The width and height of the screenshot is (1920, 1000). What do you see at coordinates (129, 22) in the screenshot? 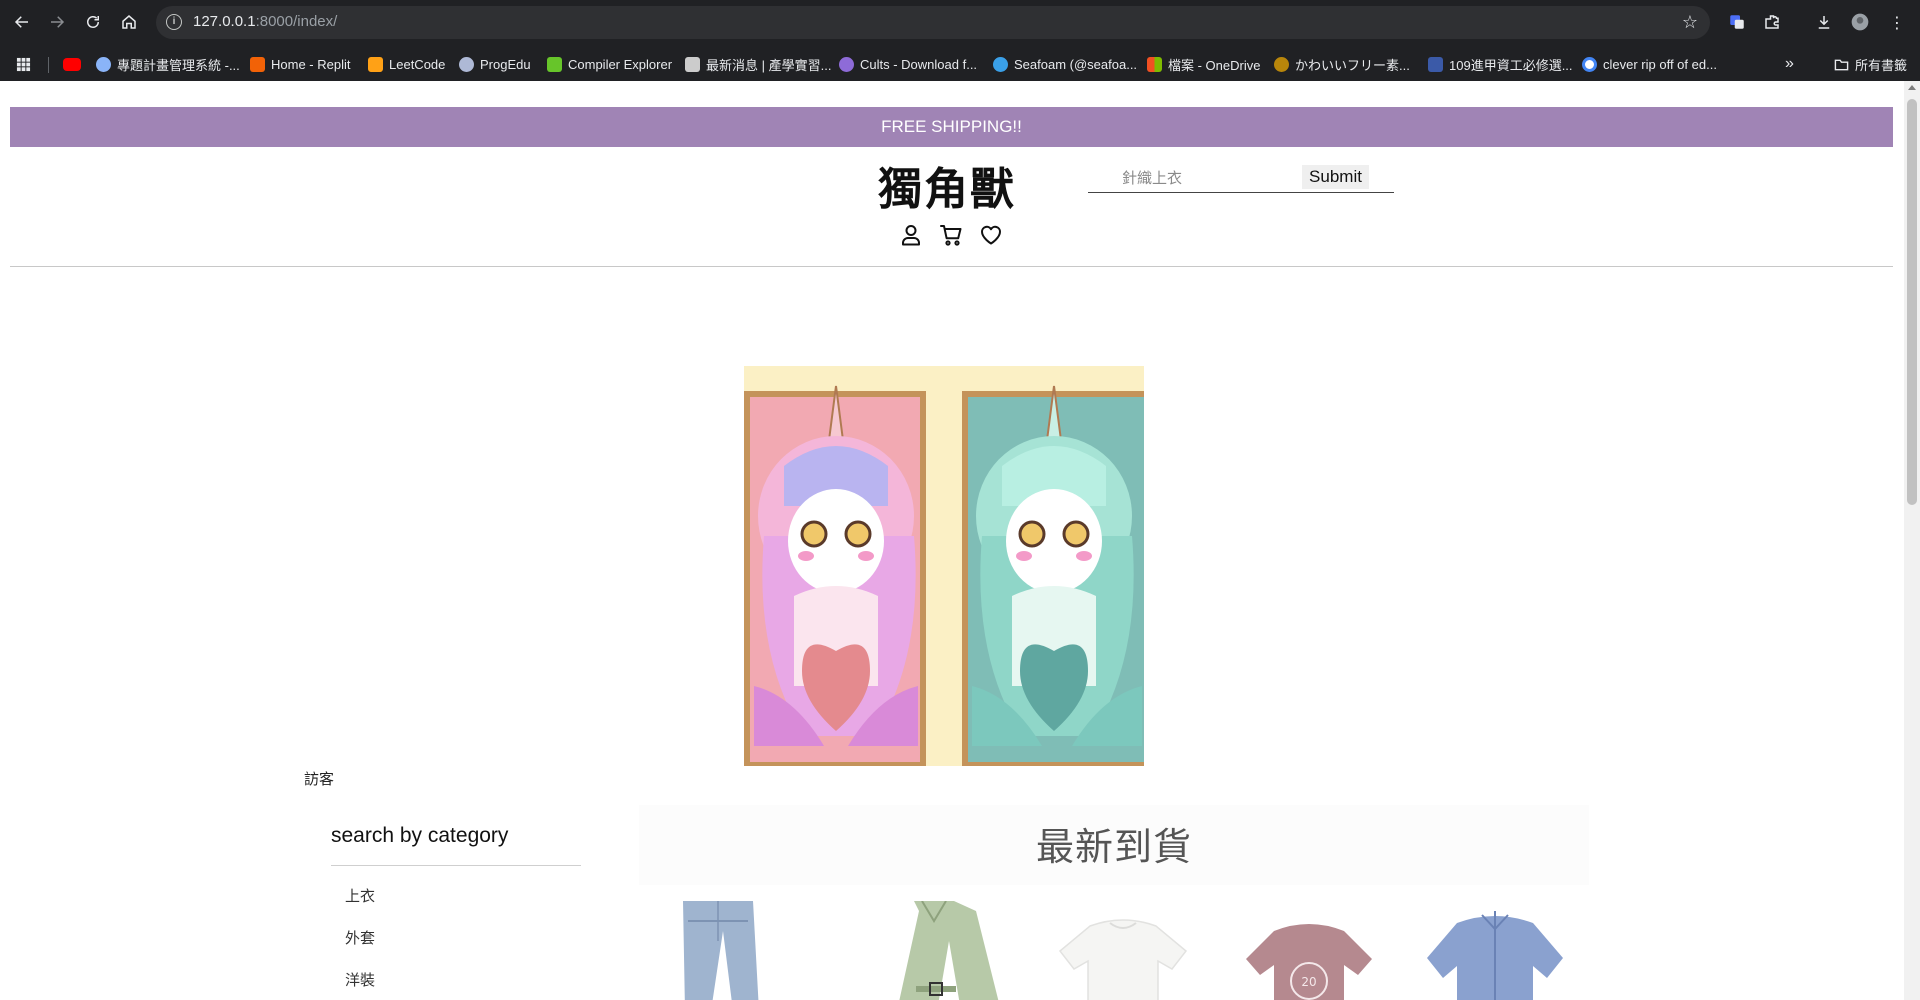
I see `home-icon` at bounding box center [129, 22].